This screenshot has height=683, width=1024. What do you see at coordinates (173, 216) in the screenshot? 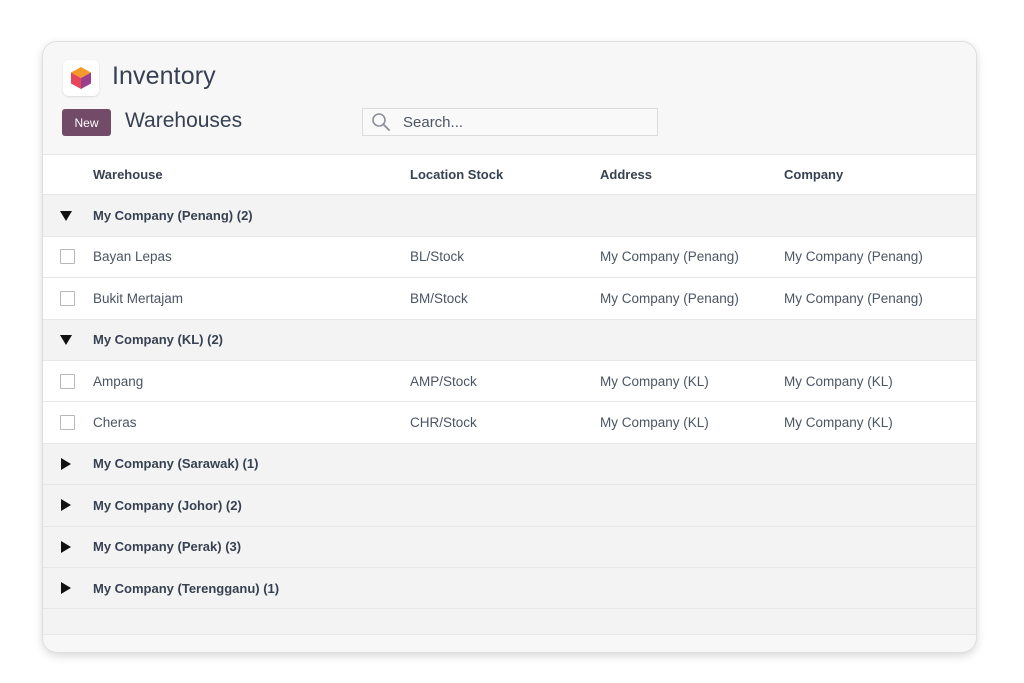
I see `group-label: My Company (Penang) (2)` at bounding box center [173, 216].